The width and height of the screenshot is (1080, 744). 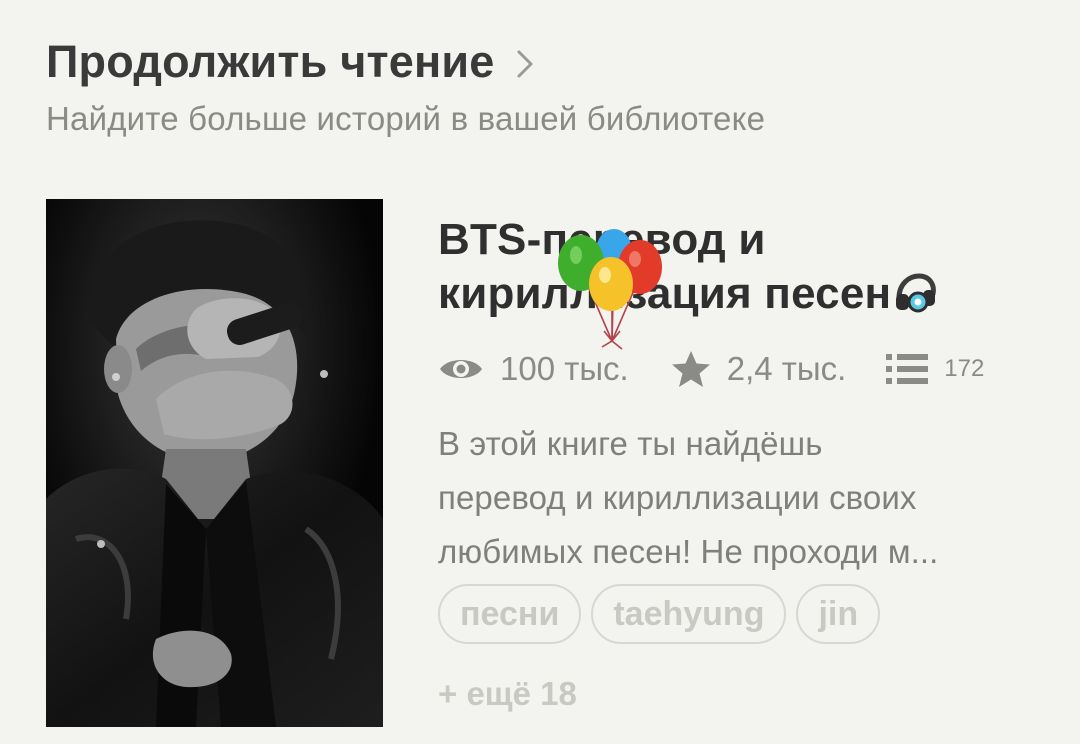 What do you see at coordinates (611, 288) in the screenshot?
I see `balloons-icon` at bounding box center [611, 288].